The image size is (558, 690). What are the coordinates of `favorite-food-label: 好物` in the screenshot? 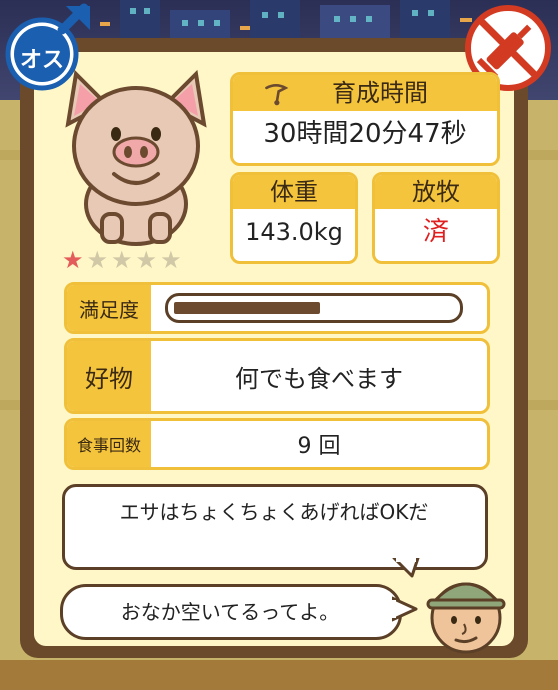 It's located at (109, 376).